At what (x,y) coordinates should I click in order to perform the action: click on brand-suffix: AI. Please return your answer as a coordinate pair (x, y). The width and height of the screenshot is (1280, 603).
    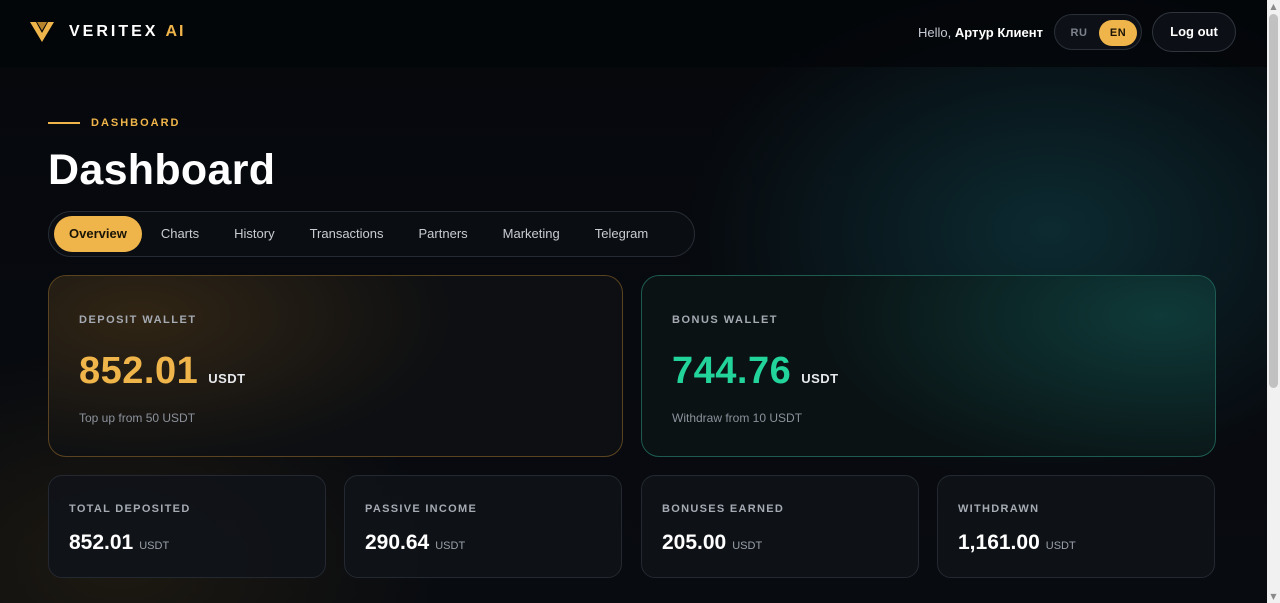
    Looking at the image, I should click on (175, 31).